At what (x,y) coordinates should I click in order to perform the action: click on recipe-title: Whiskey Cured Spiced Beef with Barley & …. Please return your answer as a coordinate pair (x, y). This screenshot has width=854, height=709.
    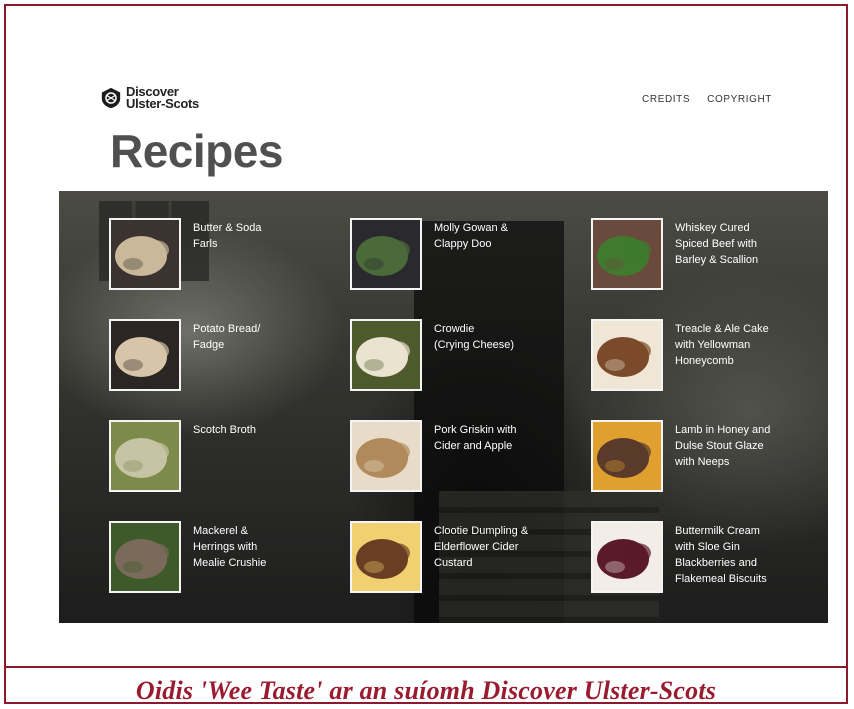
    Looking at the image, I should click on (740, 244).